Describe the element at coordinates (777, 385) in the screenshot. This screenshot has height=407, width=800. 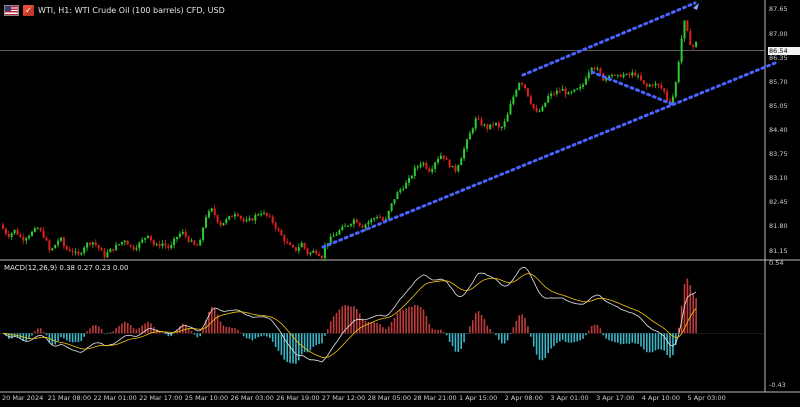
I see `macd-axis-bottom: -0.43` at that location.